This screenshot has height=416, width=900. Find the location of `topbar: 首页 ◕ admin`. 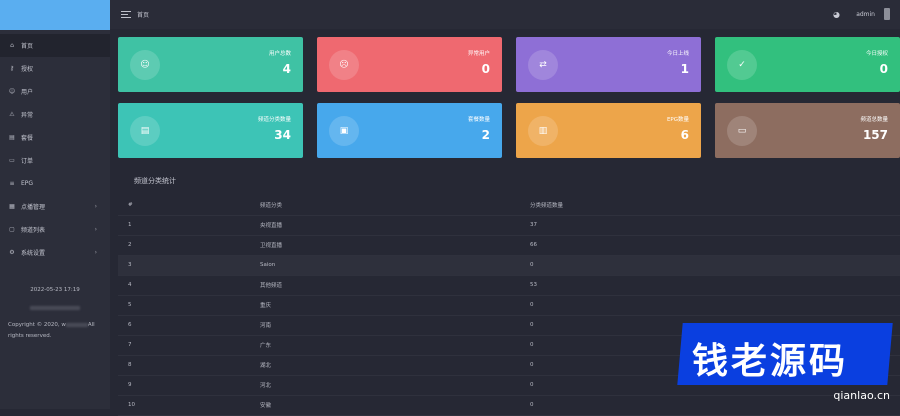

topbar: 首页 ◕ admin is located at coordinates (505, 14).